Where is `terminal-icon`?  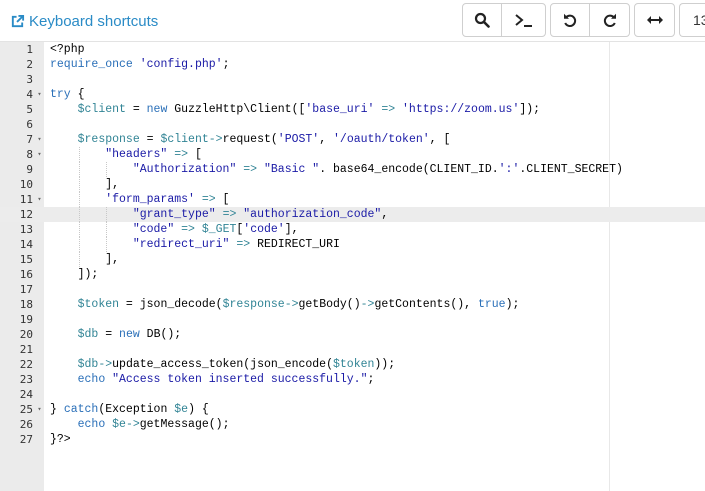
terminal-icon is located at coordinates (523, 20).